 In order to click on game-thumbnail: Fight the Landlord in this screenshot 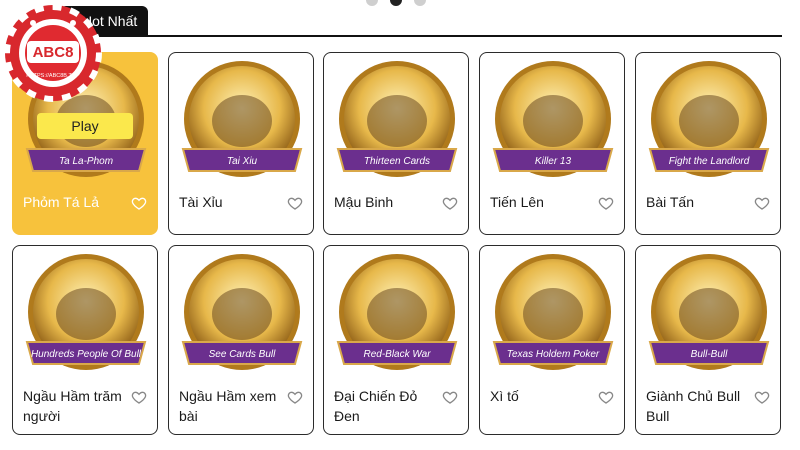, I will do `click(709, 123)`.